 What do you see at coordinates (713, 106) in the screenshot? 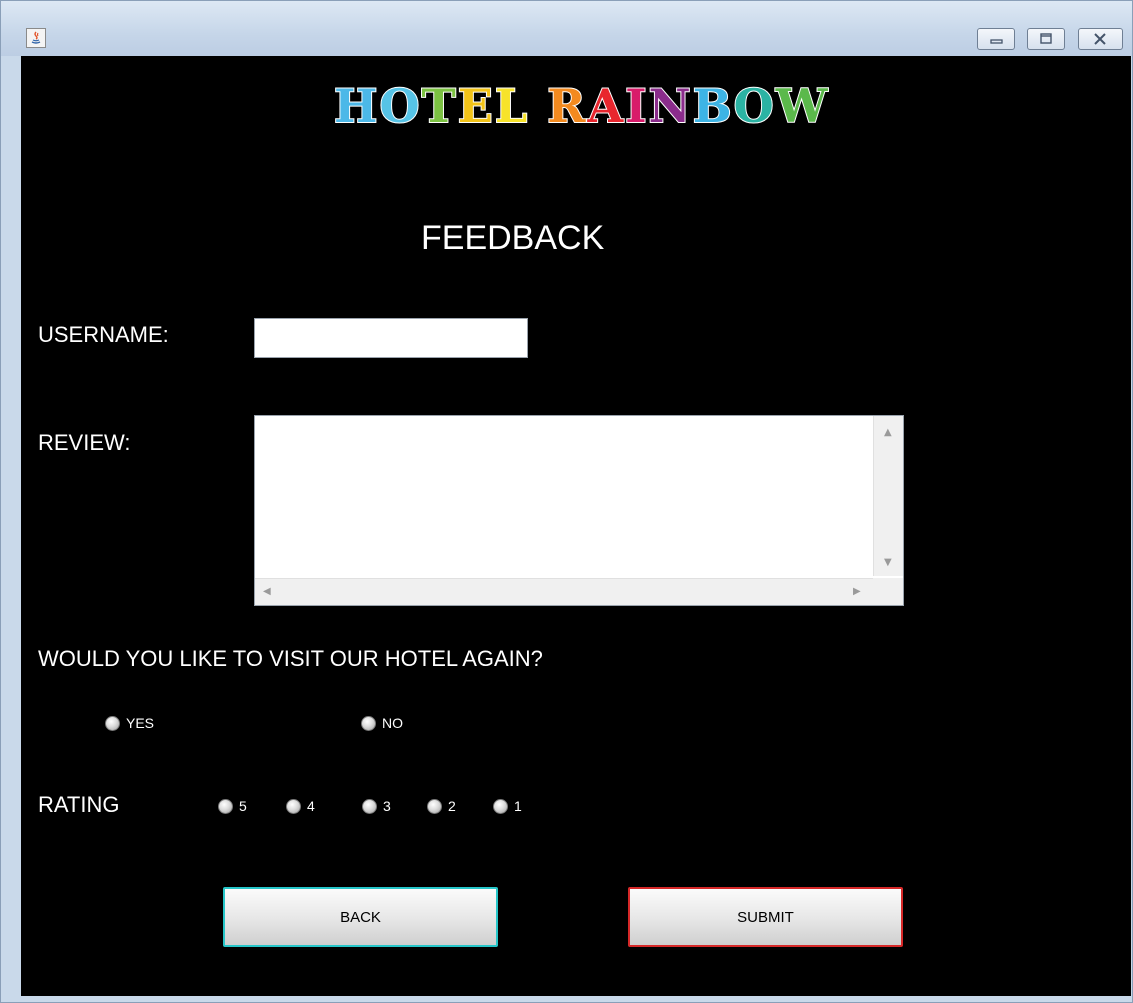
I see `logo-letter: B` at bounding box center [713, 106].